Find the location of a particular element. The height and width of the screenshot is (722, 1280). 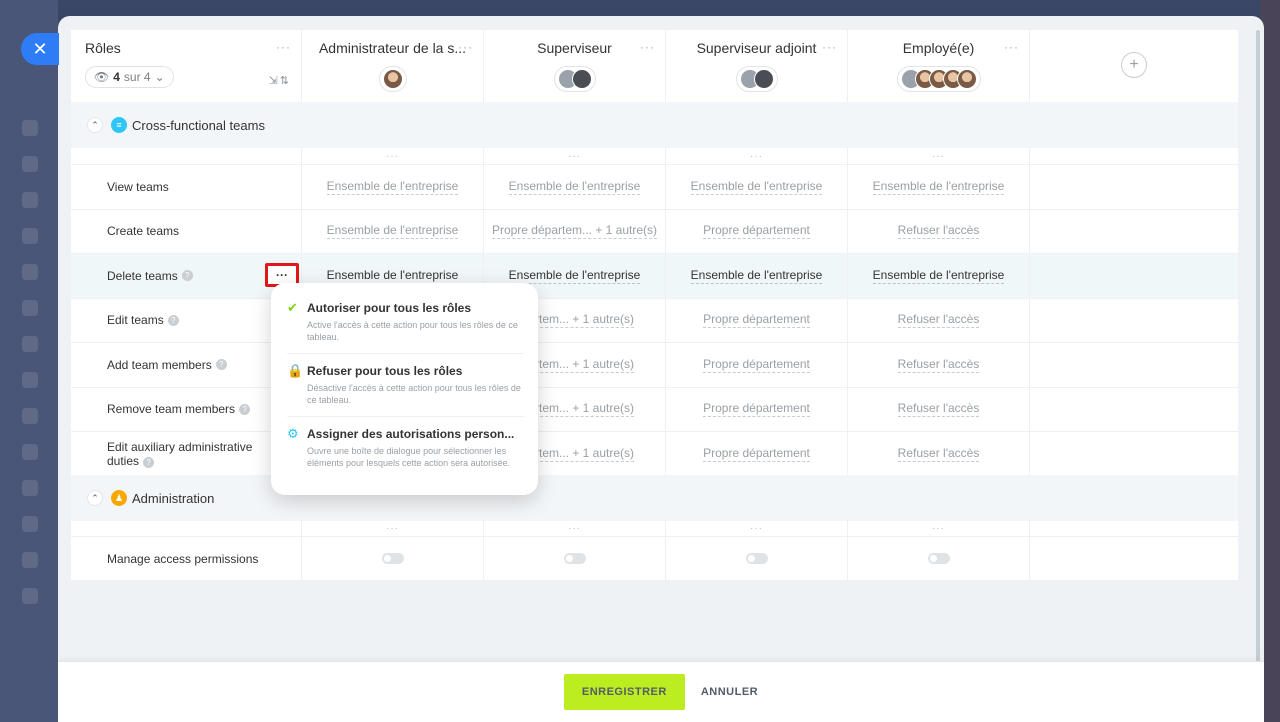

menu-item-title: Refuser pour tous les rôles is located at coordinates (385, 371).